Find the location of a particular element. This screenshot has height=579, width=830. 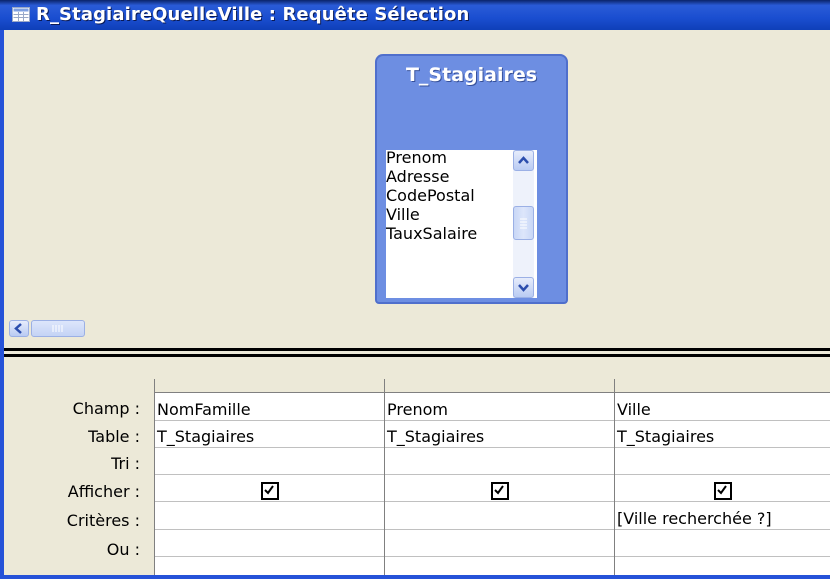

grid-column-1: NomFamille T_Stagiaires is located at coordinates (269, 477).